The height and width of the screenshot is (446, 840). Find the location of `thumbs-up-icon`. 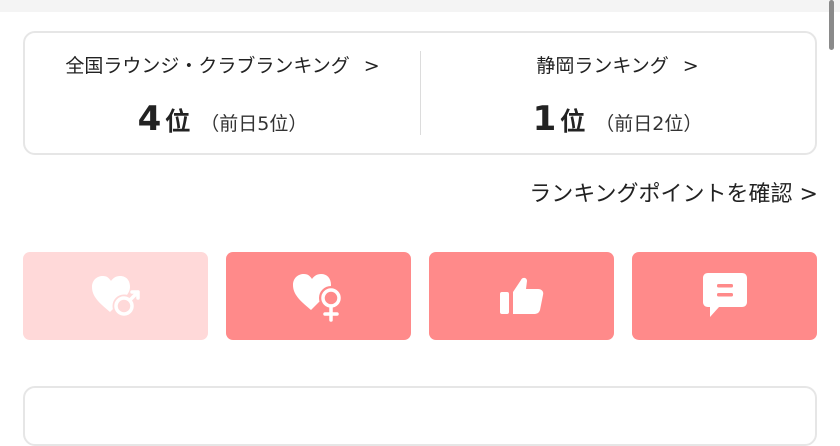

thumbs-up-icon is located at coordinates (521, 295).